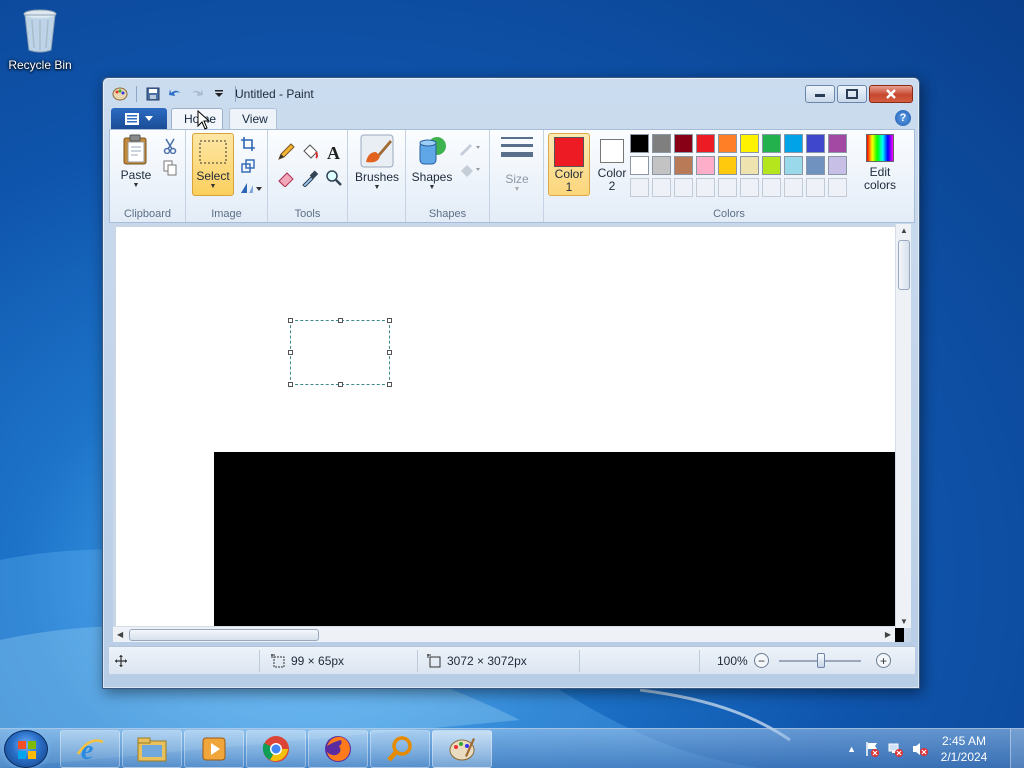 This screenshot has height=768, width=1024. What do you see at coordinates (251, 188) in the screenshot?
I see `rotate-icon` at bounding box center [251, 188].